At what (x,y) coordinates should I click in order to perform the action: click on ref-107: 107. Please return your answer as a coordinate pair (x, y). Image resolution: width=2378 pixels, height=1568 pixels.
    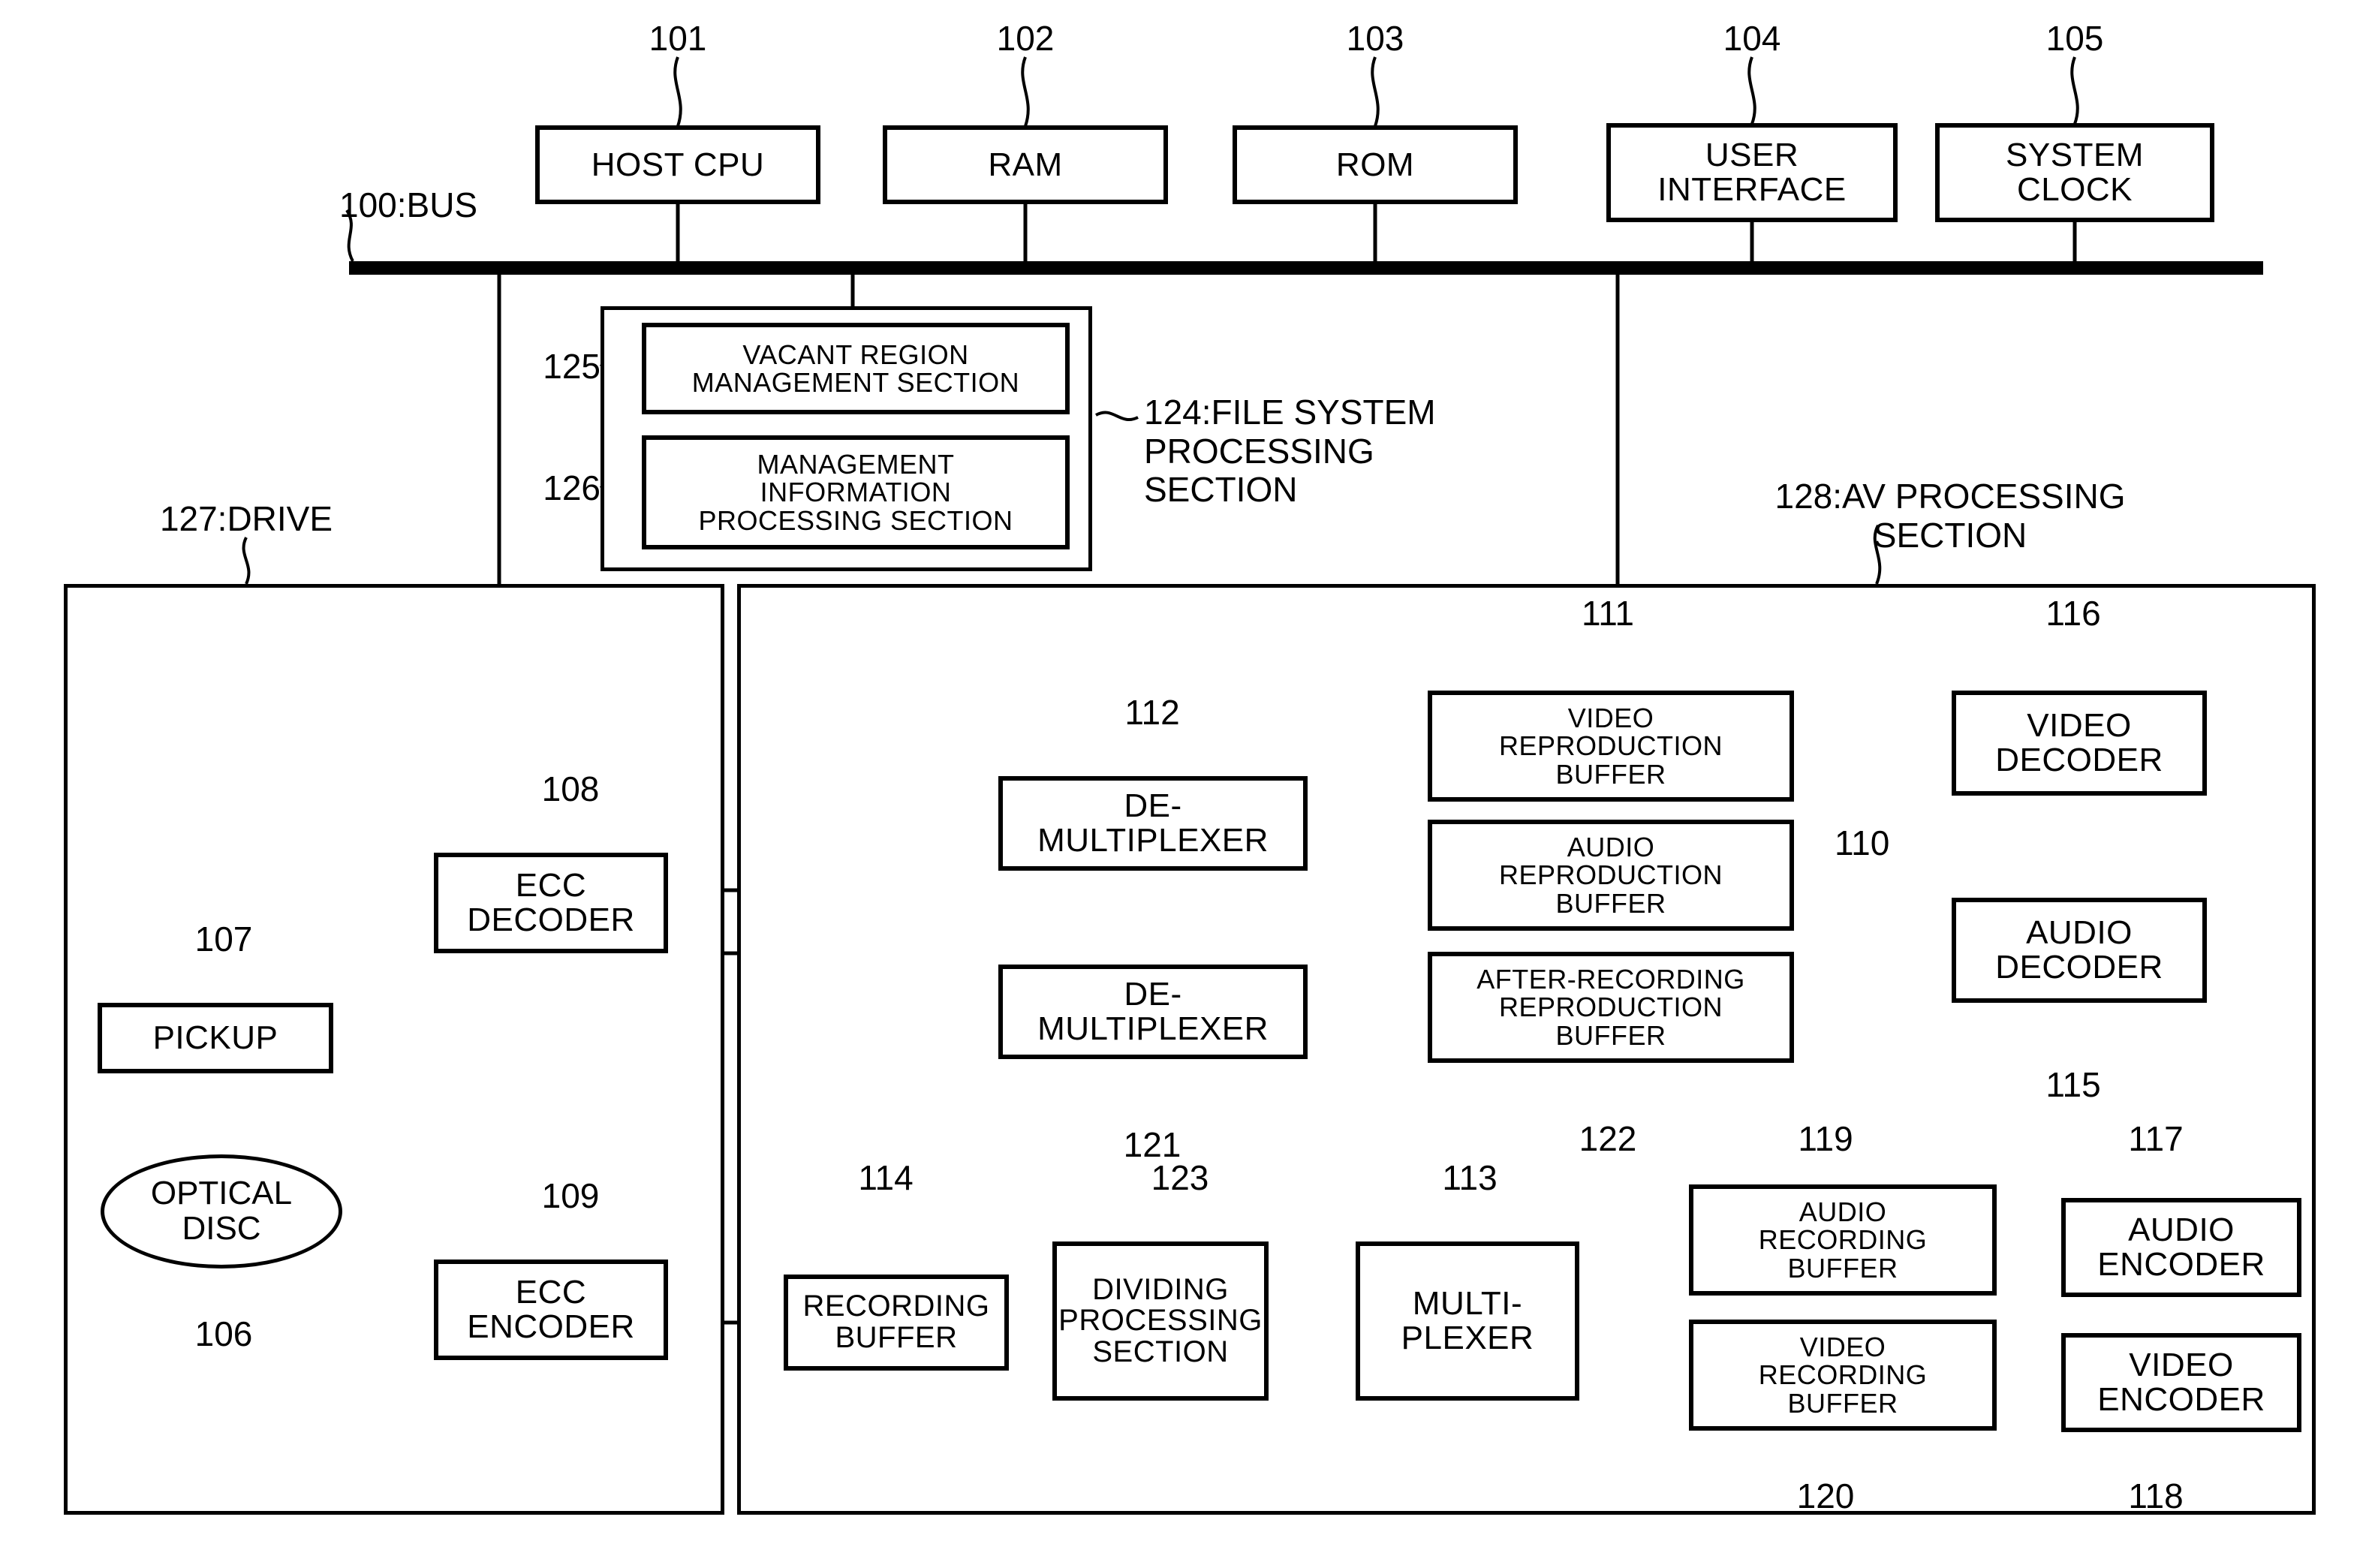
    Looking at the image, I should click on (224, 939).